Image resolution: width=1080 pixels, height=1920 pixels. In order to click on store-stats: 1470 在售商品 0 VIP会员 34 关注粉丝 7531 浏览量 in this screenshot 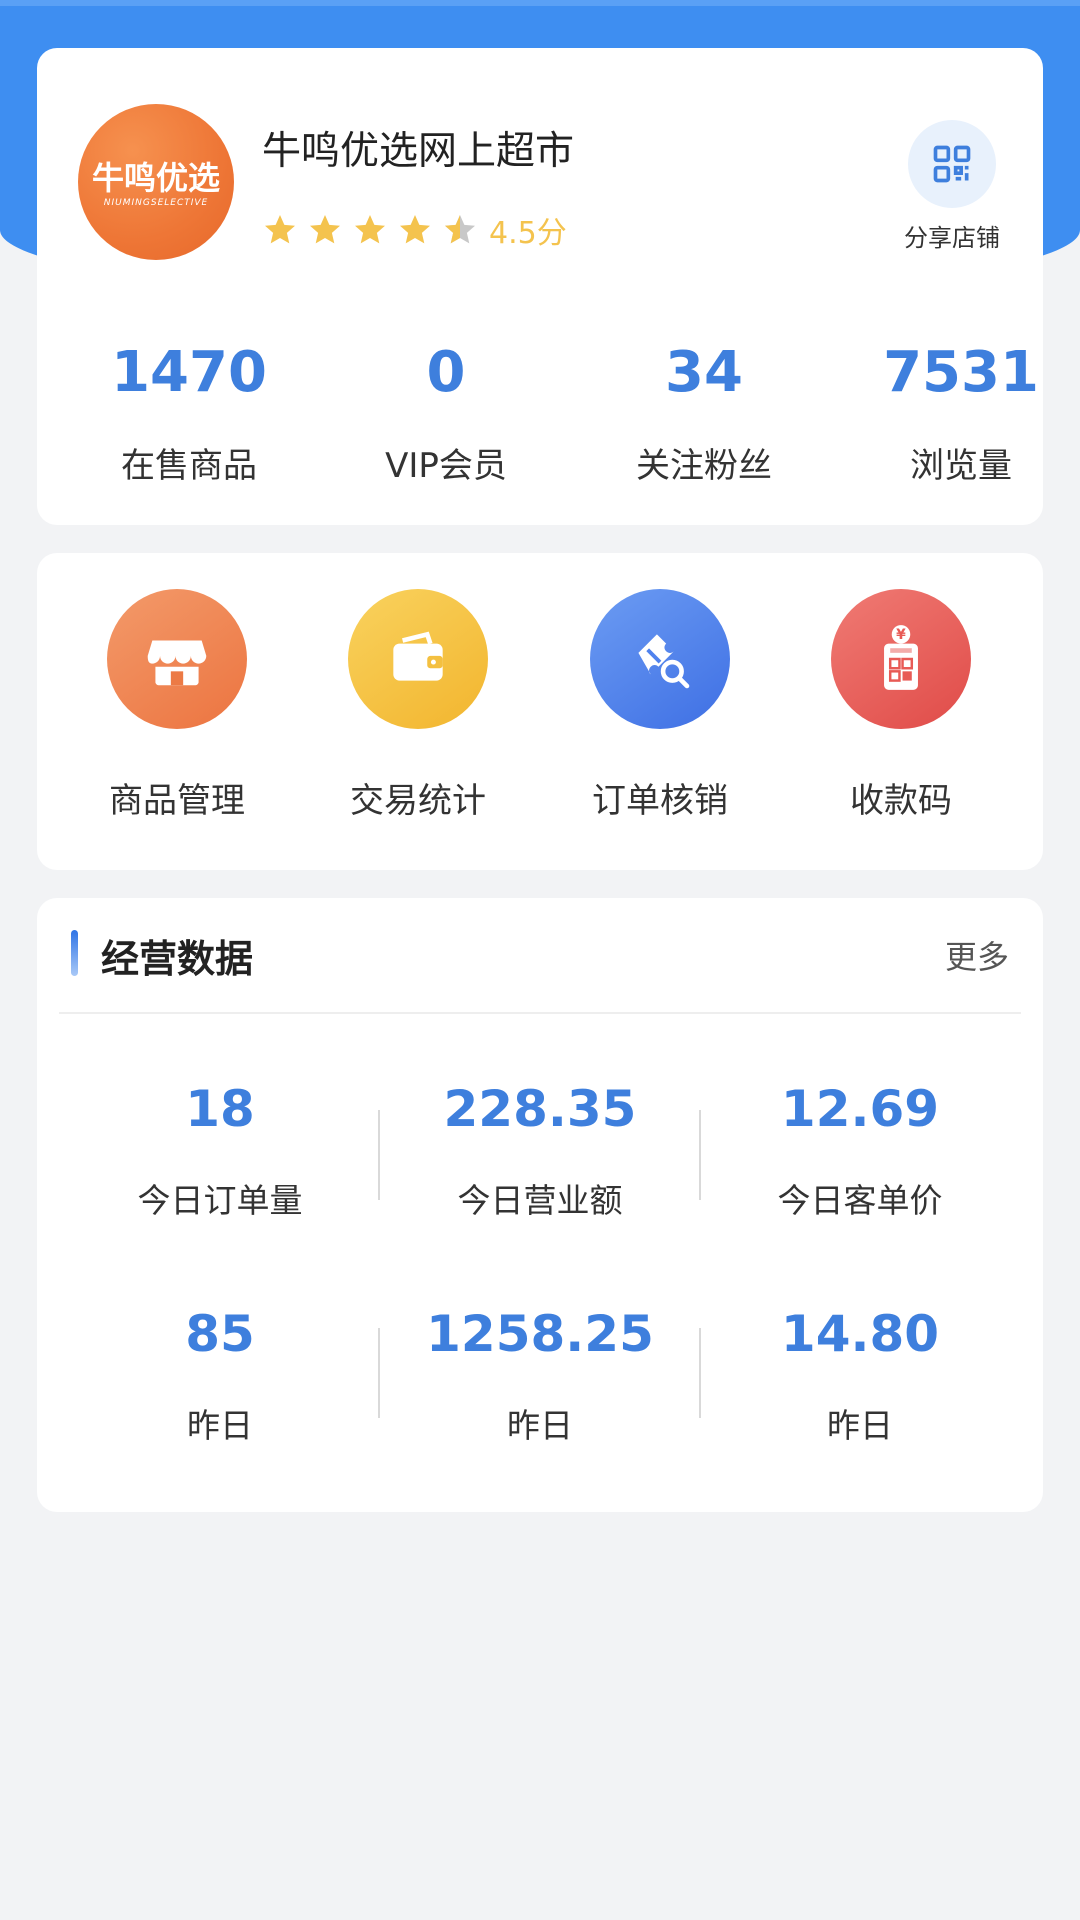, I will do `click(540, 413)`.